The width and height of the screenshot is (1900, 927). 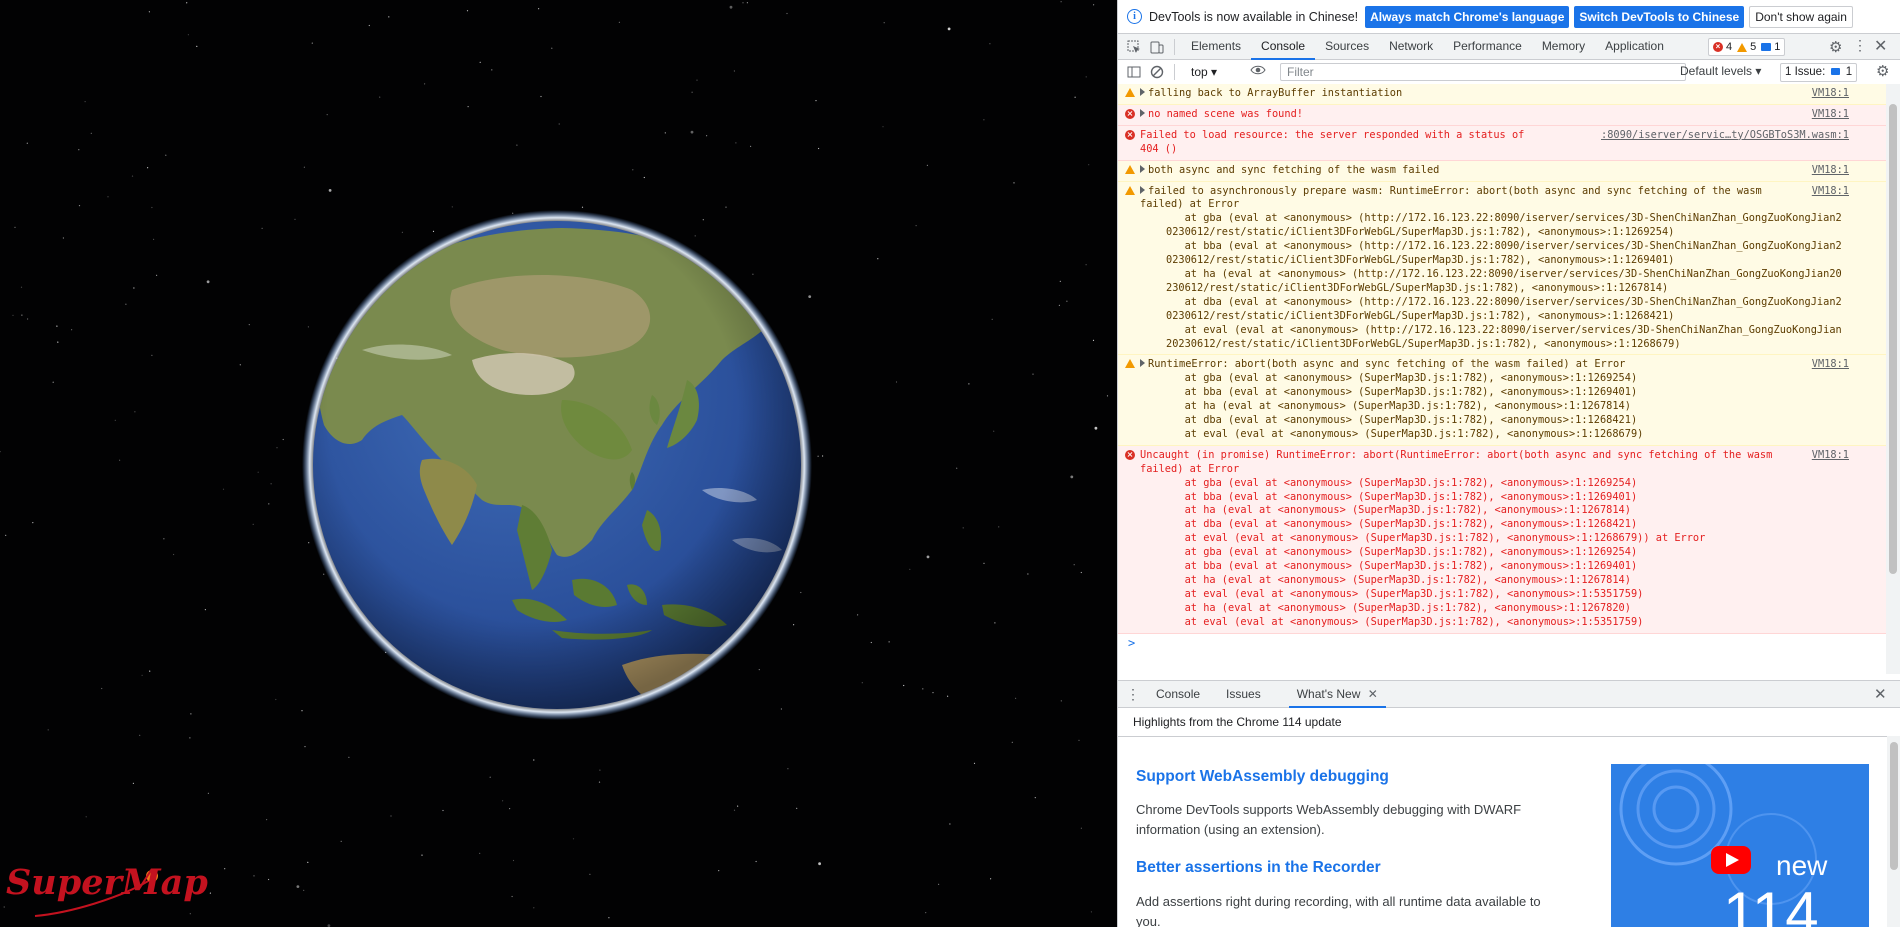 What do you see at coordinates (1178, 694) in the screenshot?
I see `drawer-tab-console: Console` at bounding box center [1178, 694].